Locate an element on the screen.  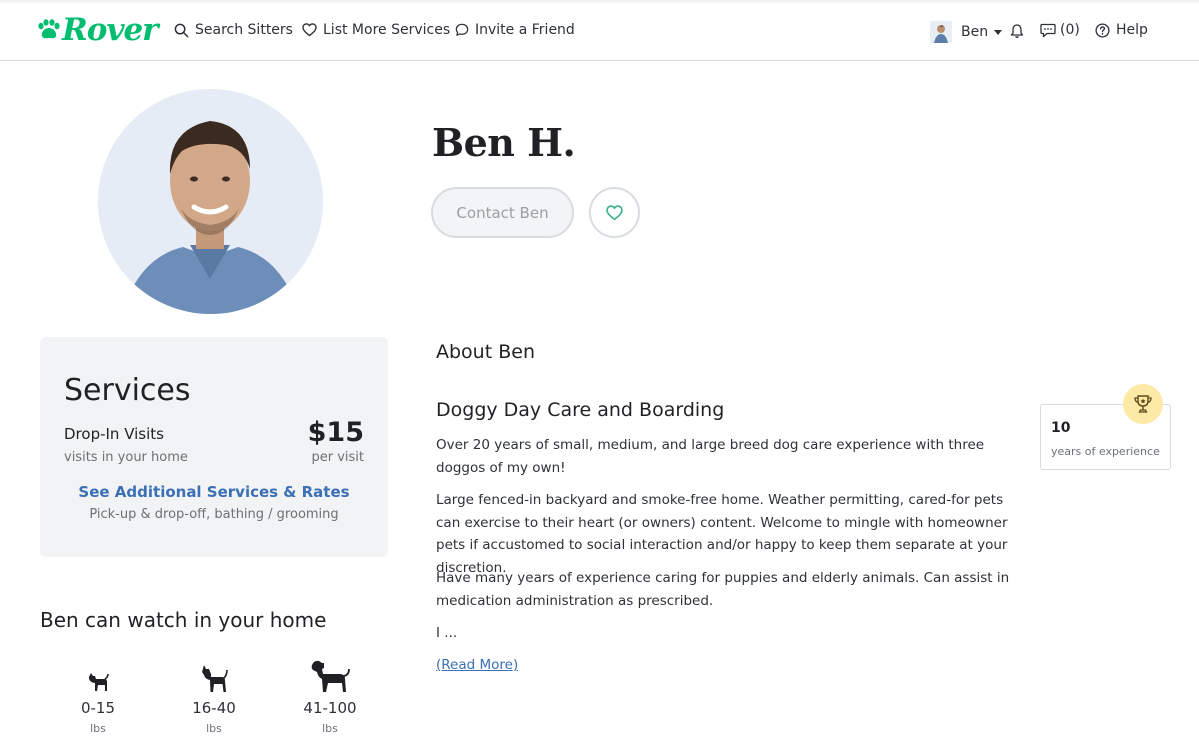
bell-icon is located at coordinates (1017, 31).